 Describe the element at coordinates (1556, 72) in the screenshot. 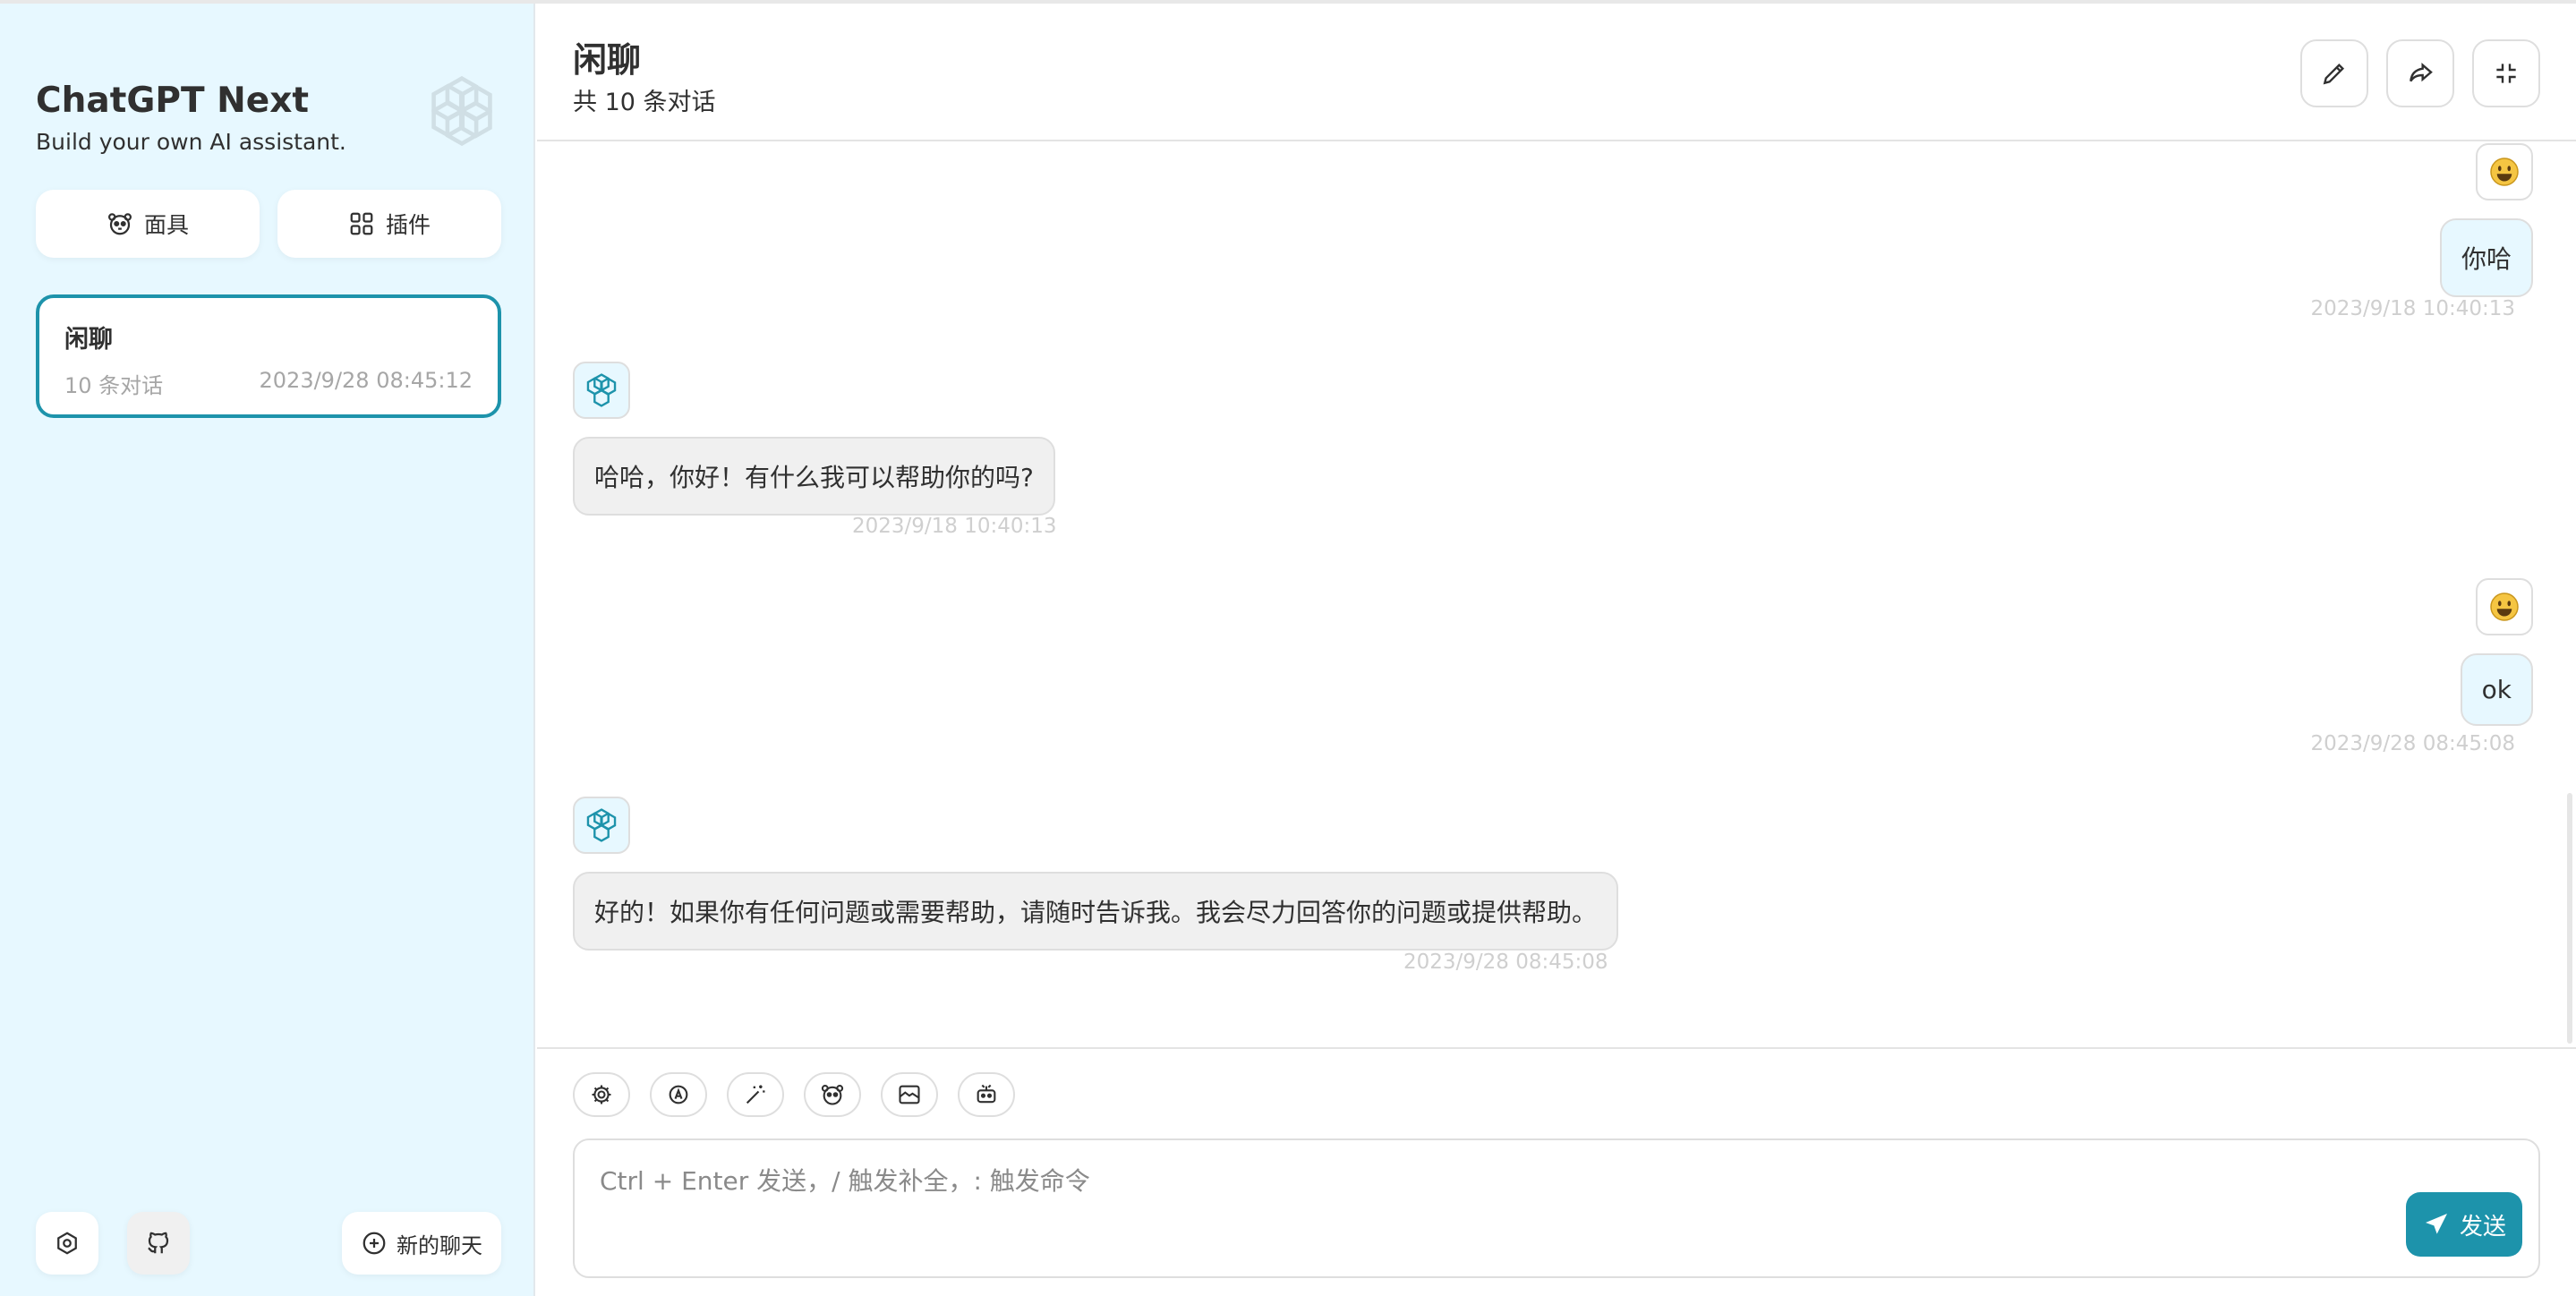

I see `chat-header: 闲聊 共 10 条对话` at that location.